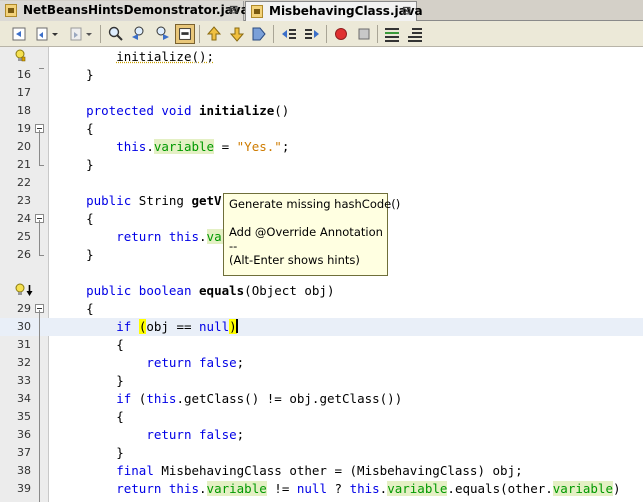 This screenshot has width=643, height=502. What do you see at coordinates (314, 204) in the screenshot?
I see `hint-generate-hashcode: Generate missing hashCode()` at bounding box center [314, 204].